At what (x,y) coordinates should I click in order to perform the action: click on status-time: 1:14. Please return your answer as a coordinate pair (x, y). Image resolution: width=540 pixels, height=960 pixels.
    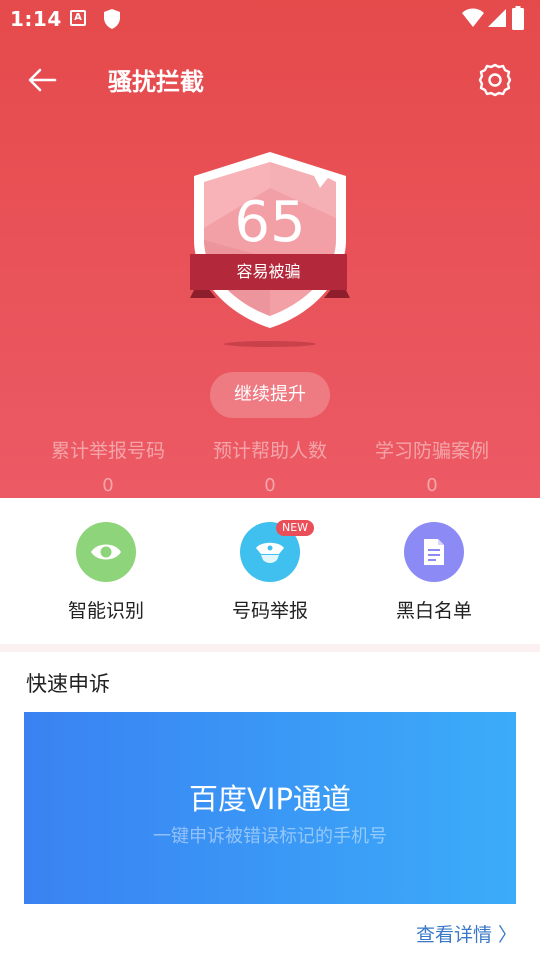
    Looking at the image, I should click on (36, 19).